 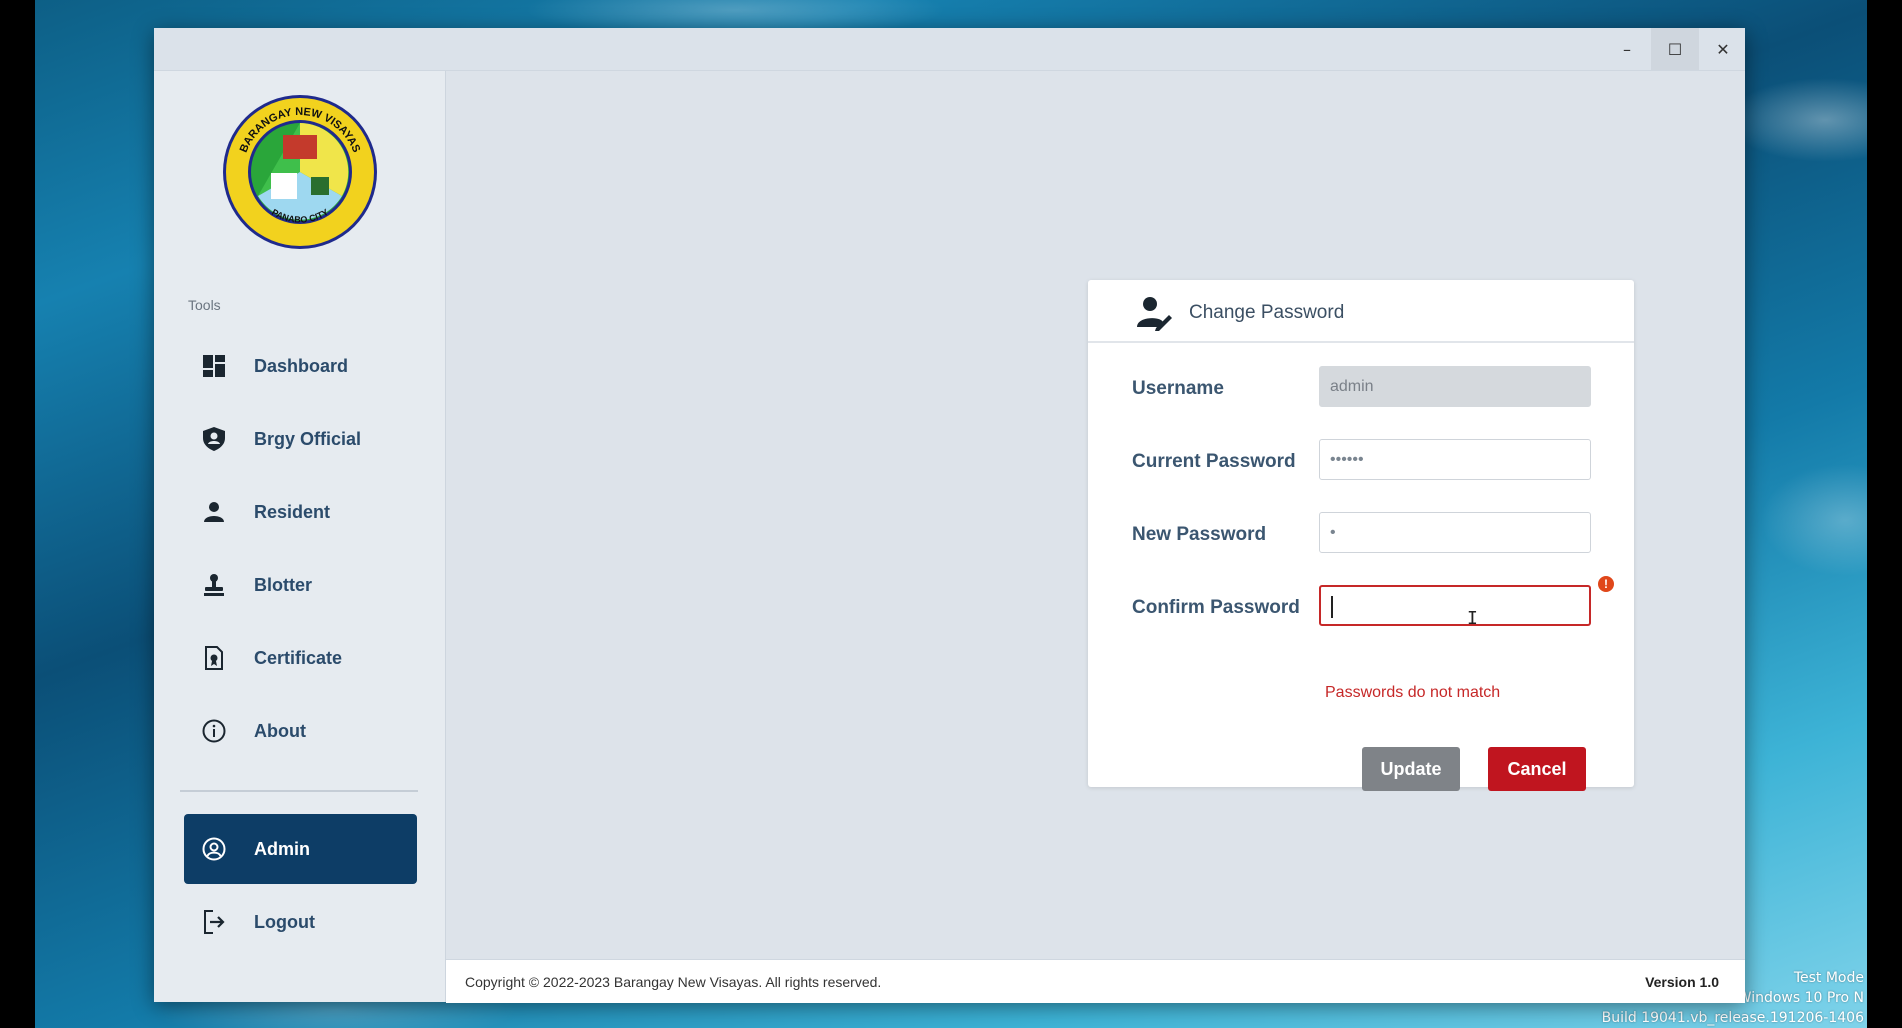 I want to click on dashboard-icon, so click(x=214, y=366).